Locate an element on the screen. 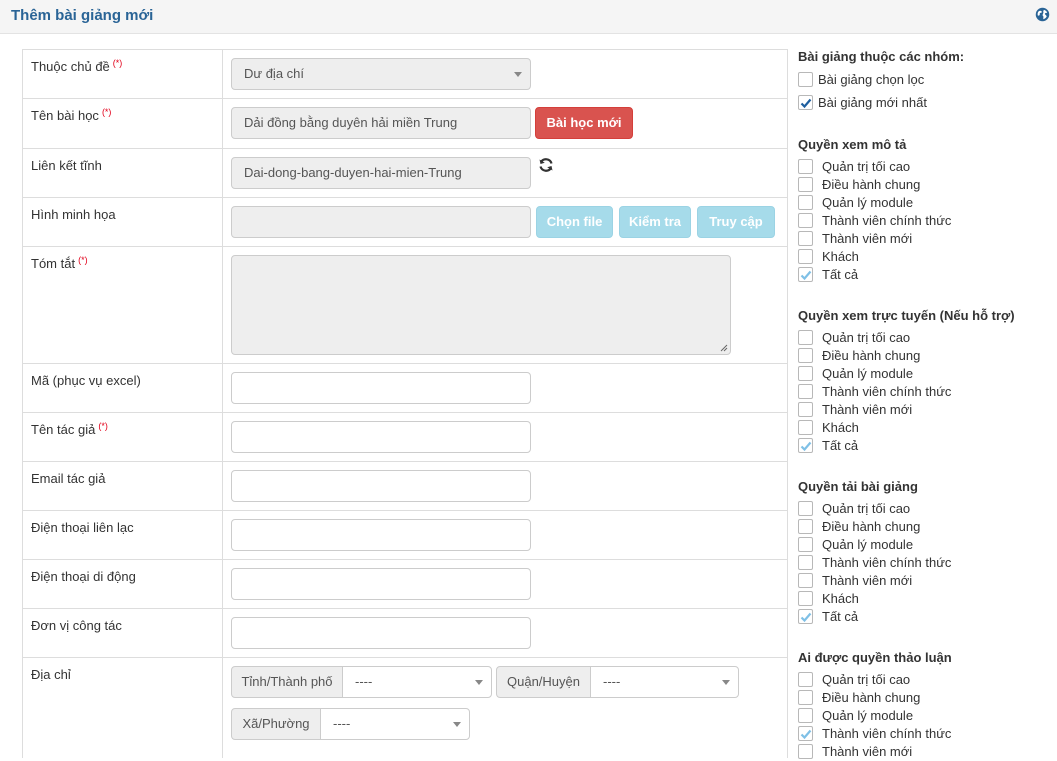 This screenshot has height=761, width=1057. access-button: Truy cập is located at coordinates (736, 222).